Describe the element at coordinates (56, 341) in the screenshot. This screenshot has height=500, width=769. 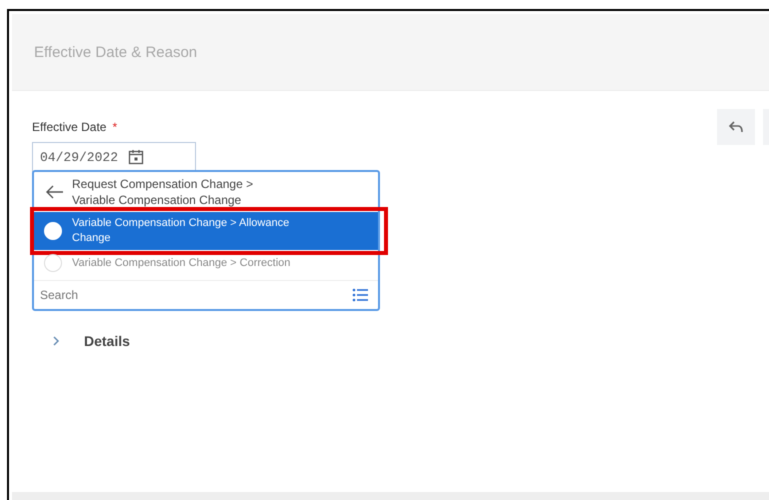
I see `chevron-icon` at that location.